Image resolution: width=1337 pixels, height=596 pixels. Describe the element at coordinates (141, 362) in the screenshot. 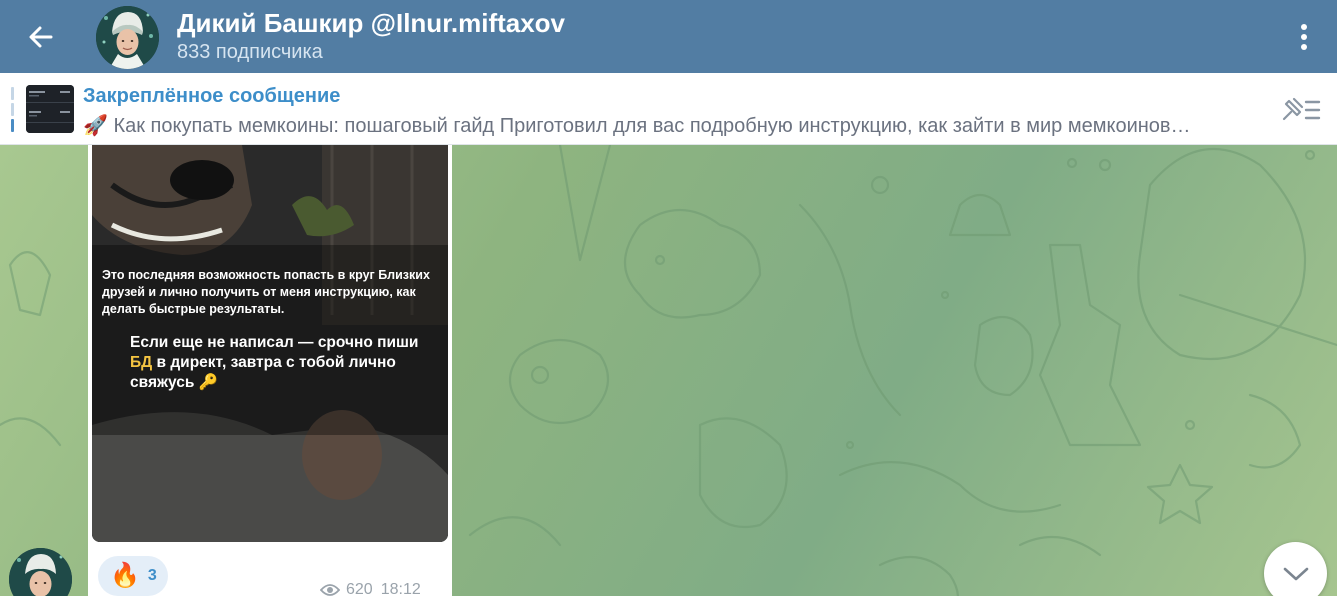

I see `highlight-word: БД` at that location.